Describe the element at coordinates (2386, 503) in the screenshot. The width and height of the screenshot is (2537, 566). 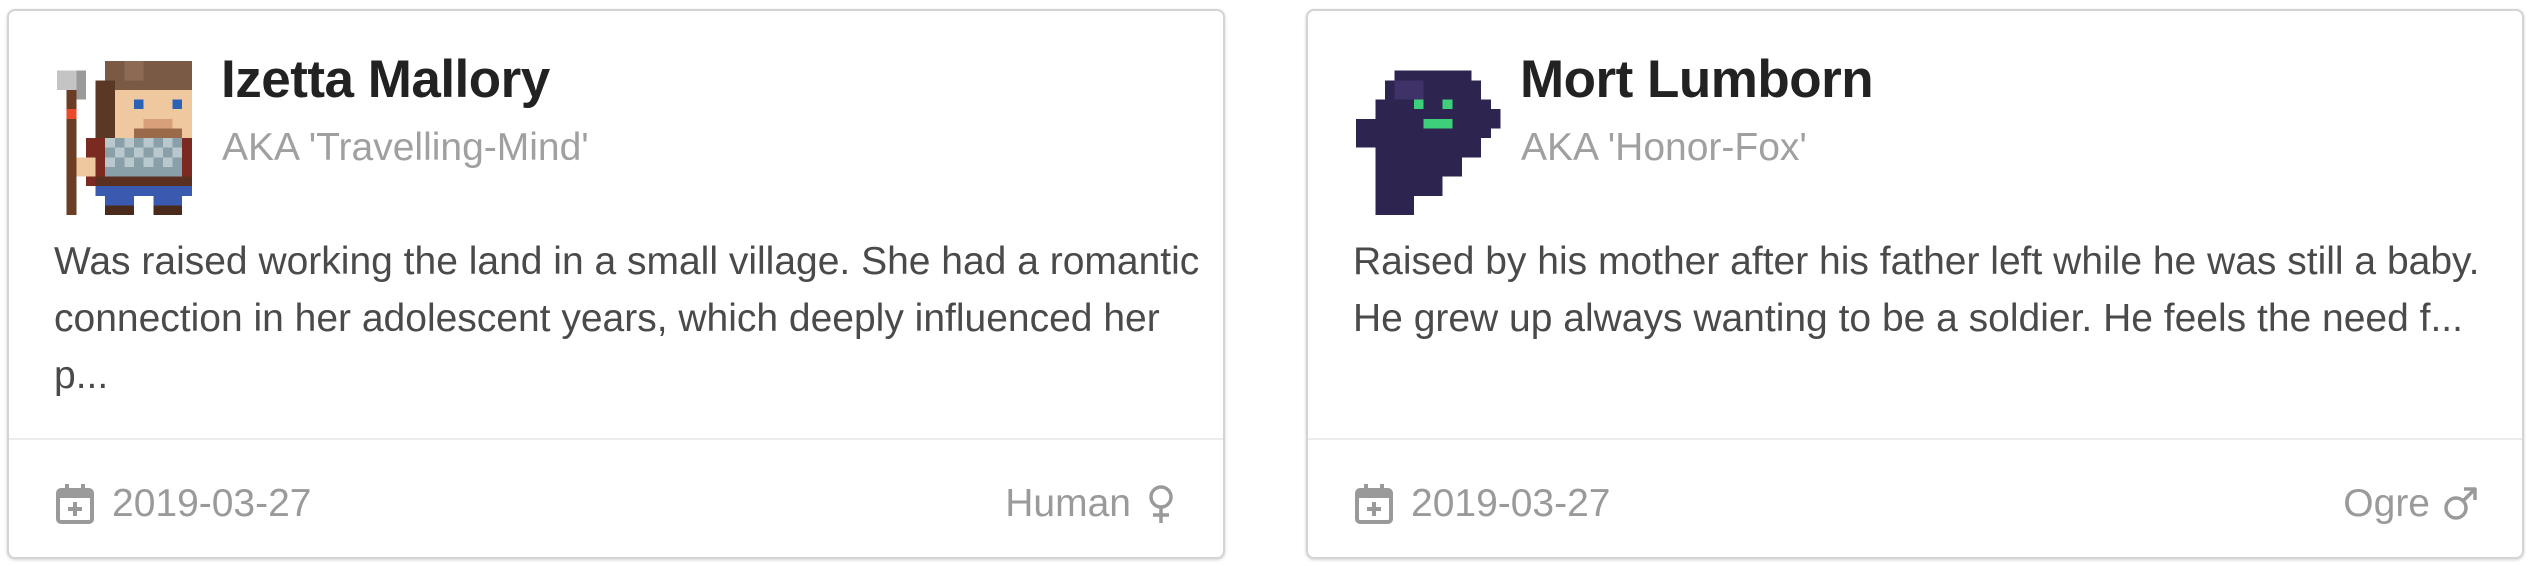
I see `race-text: Ogre` at that location.